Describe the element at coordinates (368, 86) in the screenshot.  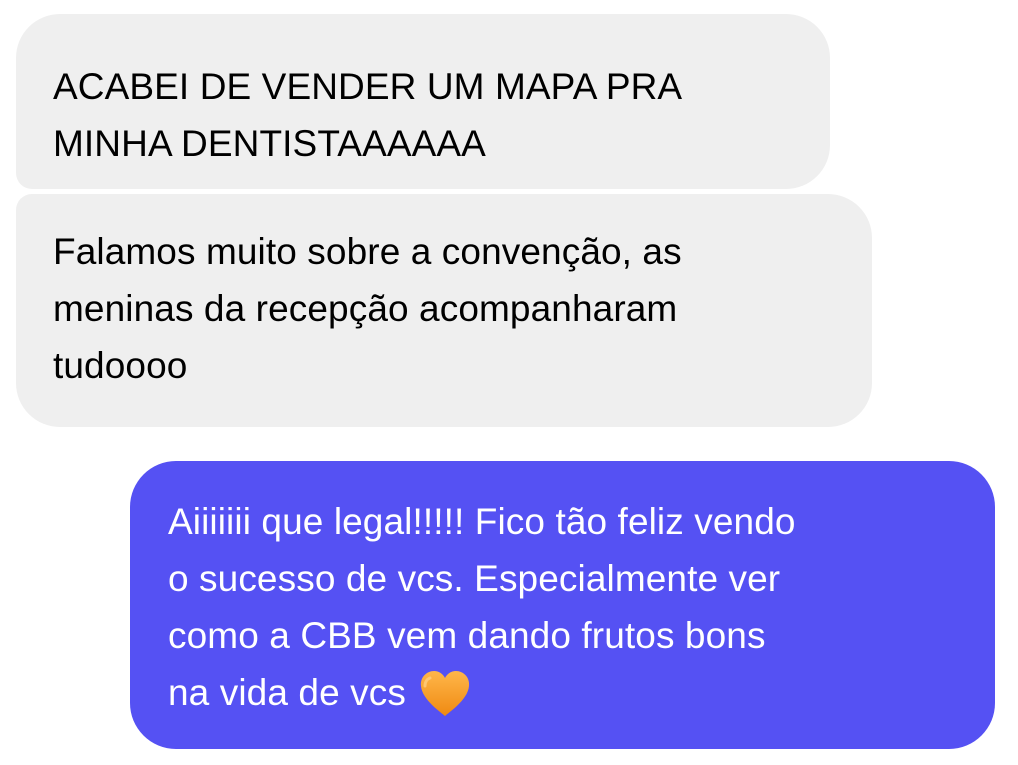
I see `message-text-line: ACABEI DE VENDER UM MAPA PRA` at that location.